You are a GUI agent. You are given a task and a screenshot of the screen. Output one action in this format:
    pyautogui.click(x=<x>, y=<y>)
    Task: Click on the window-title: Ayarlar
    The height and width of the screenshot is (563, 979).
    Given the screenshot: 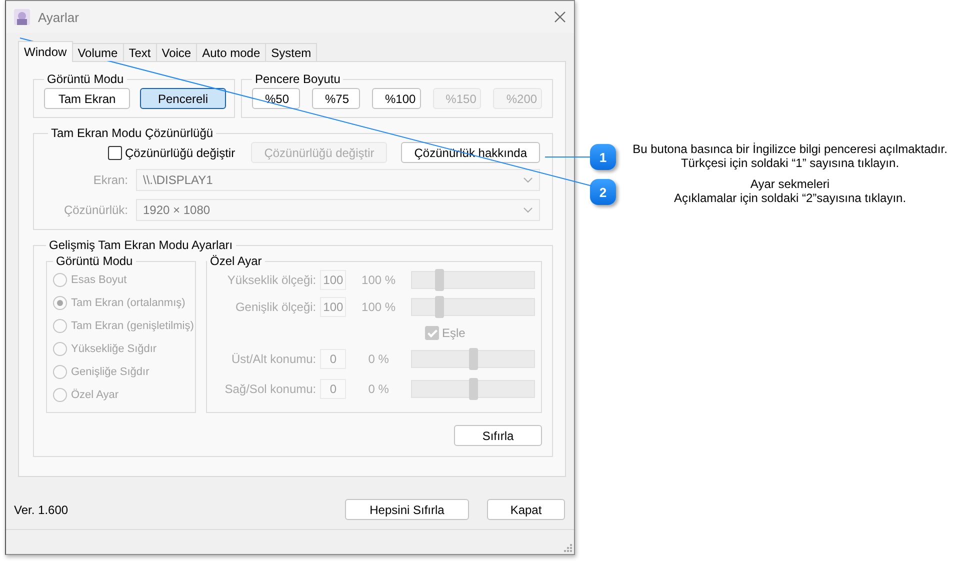 What is the action you would take?
    pyautogui.click(x=59, y=17)
    